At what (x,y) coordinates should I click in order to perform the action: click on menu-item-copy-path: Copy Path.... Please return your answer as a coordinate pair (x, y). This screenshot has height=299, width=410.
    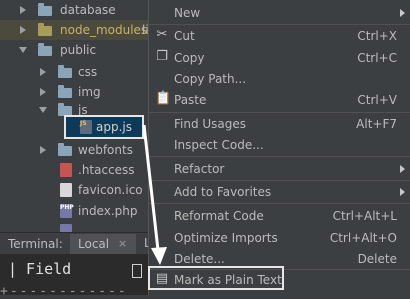
    Looking at the image, I should click on (279, 79).